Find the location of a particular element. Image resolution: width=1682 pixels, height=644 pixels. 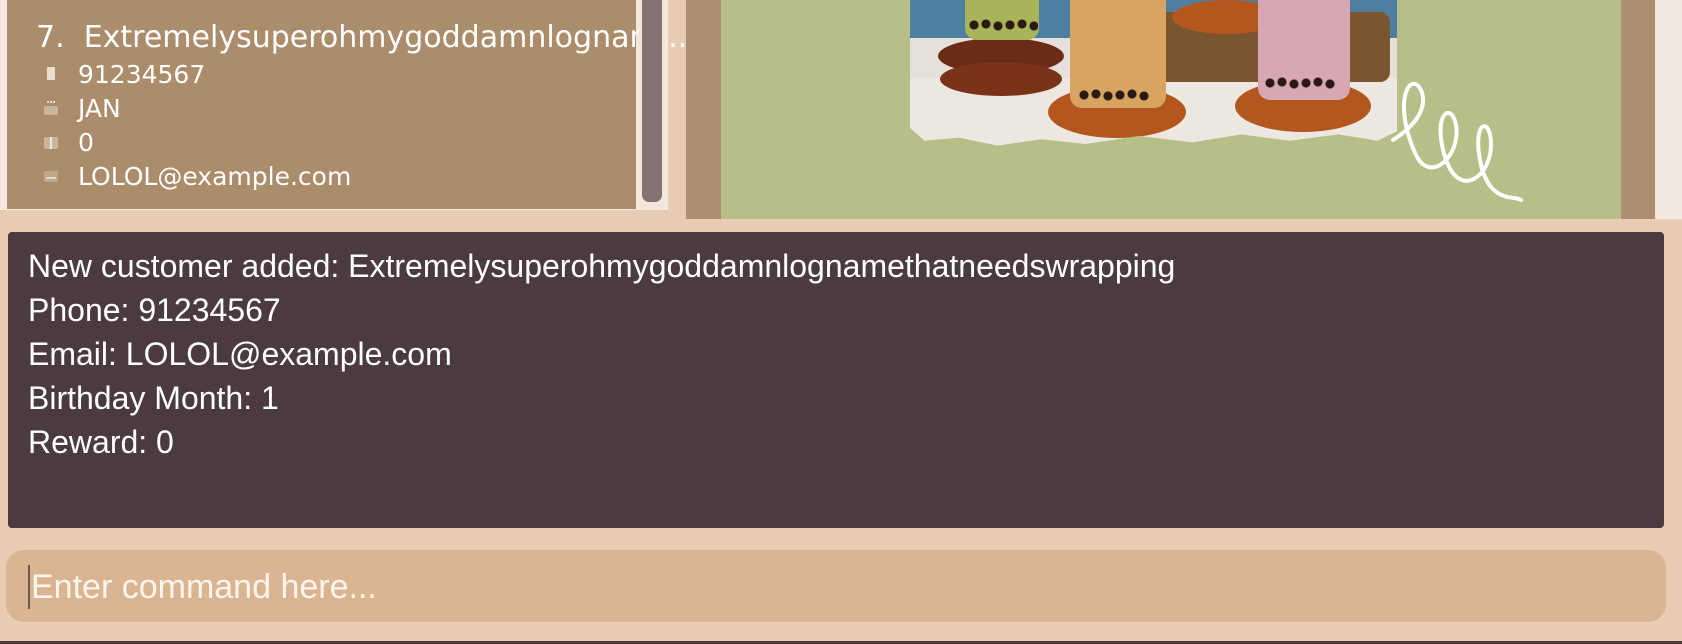

customer-birthday-row: JAN is located at coordinates (82, 108).